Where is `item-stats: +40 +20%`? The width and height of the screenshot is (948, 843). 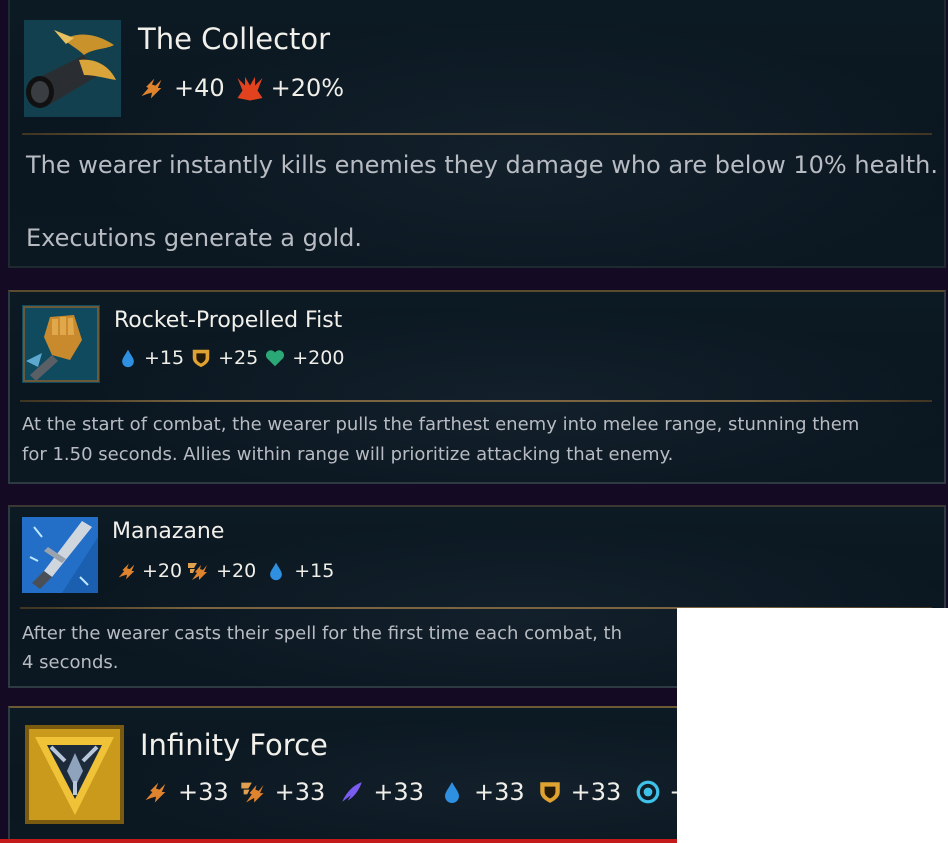 item-stats: +40 +20% is located at coordinates (241, 88).